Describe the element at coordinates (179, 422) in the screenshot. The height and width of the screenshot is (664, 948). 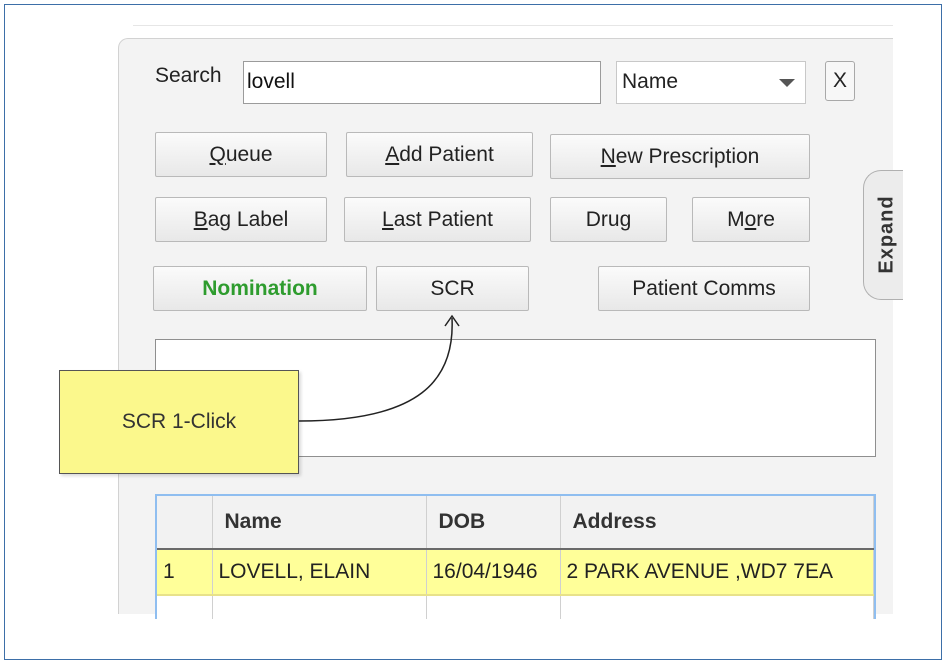
I see `scr-callout: SCR 1-Click` at that location.